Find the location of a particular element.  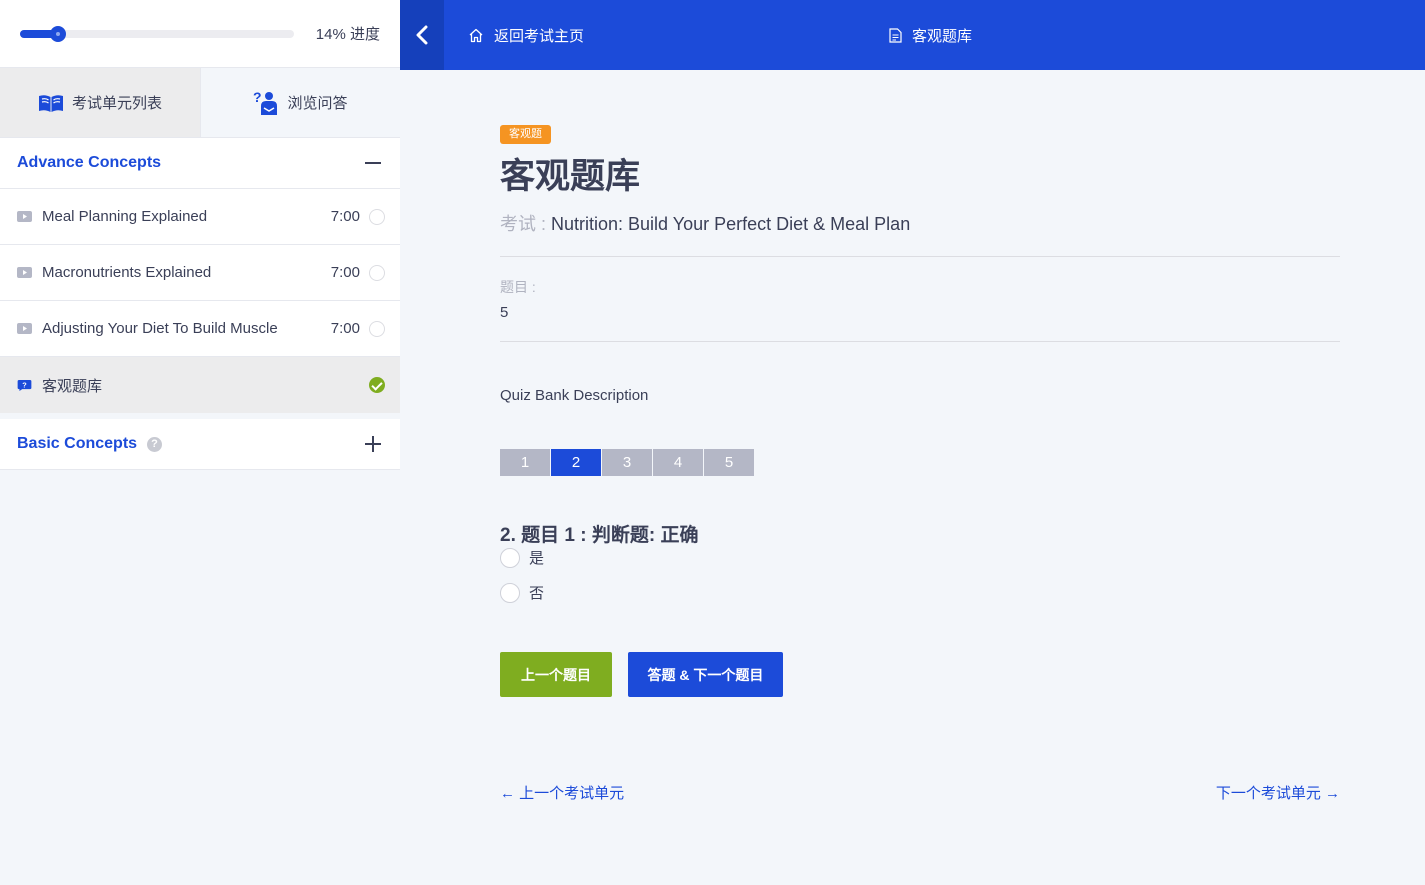

tab-unit-list: 考试单元列表 is located at coordinates (100, 102).